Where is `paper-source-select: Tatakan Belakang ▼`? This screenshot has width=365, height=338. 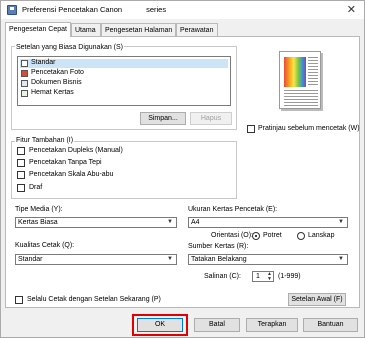 paper-source-select: Tatakan Belakang ▼ is located at coordinates (268, 259).